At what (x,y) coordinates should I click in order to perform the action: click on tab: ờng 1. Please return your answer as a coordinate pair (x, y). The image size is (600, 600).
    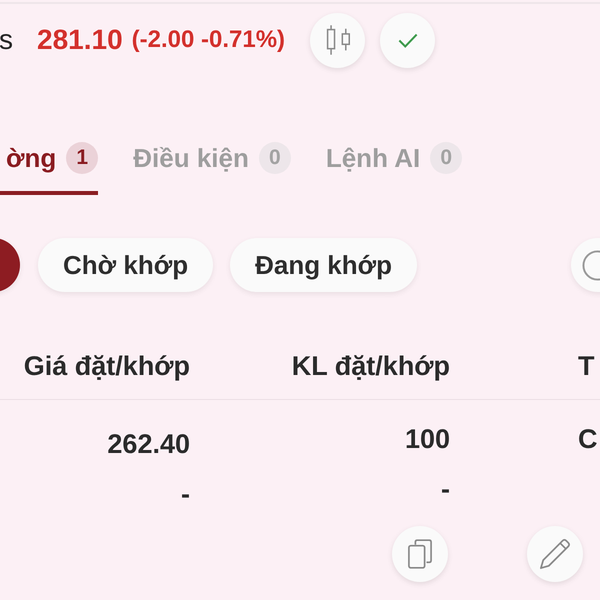
    Looking at the image, I should click on (49, 168).